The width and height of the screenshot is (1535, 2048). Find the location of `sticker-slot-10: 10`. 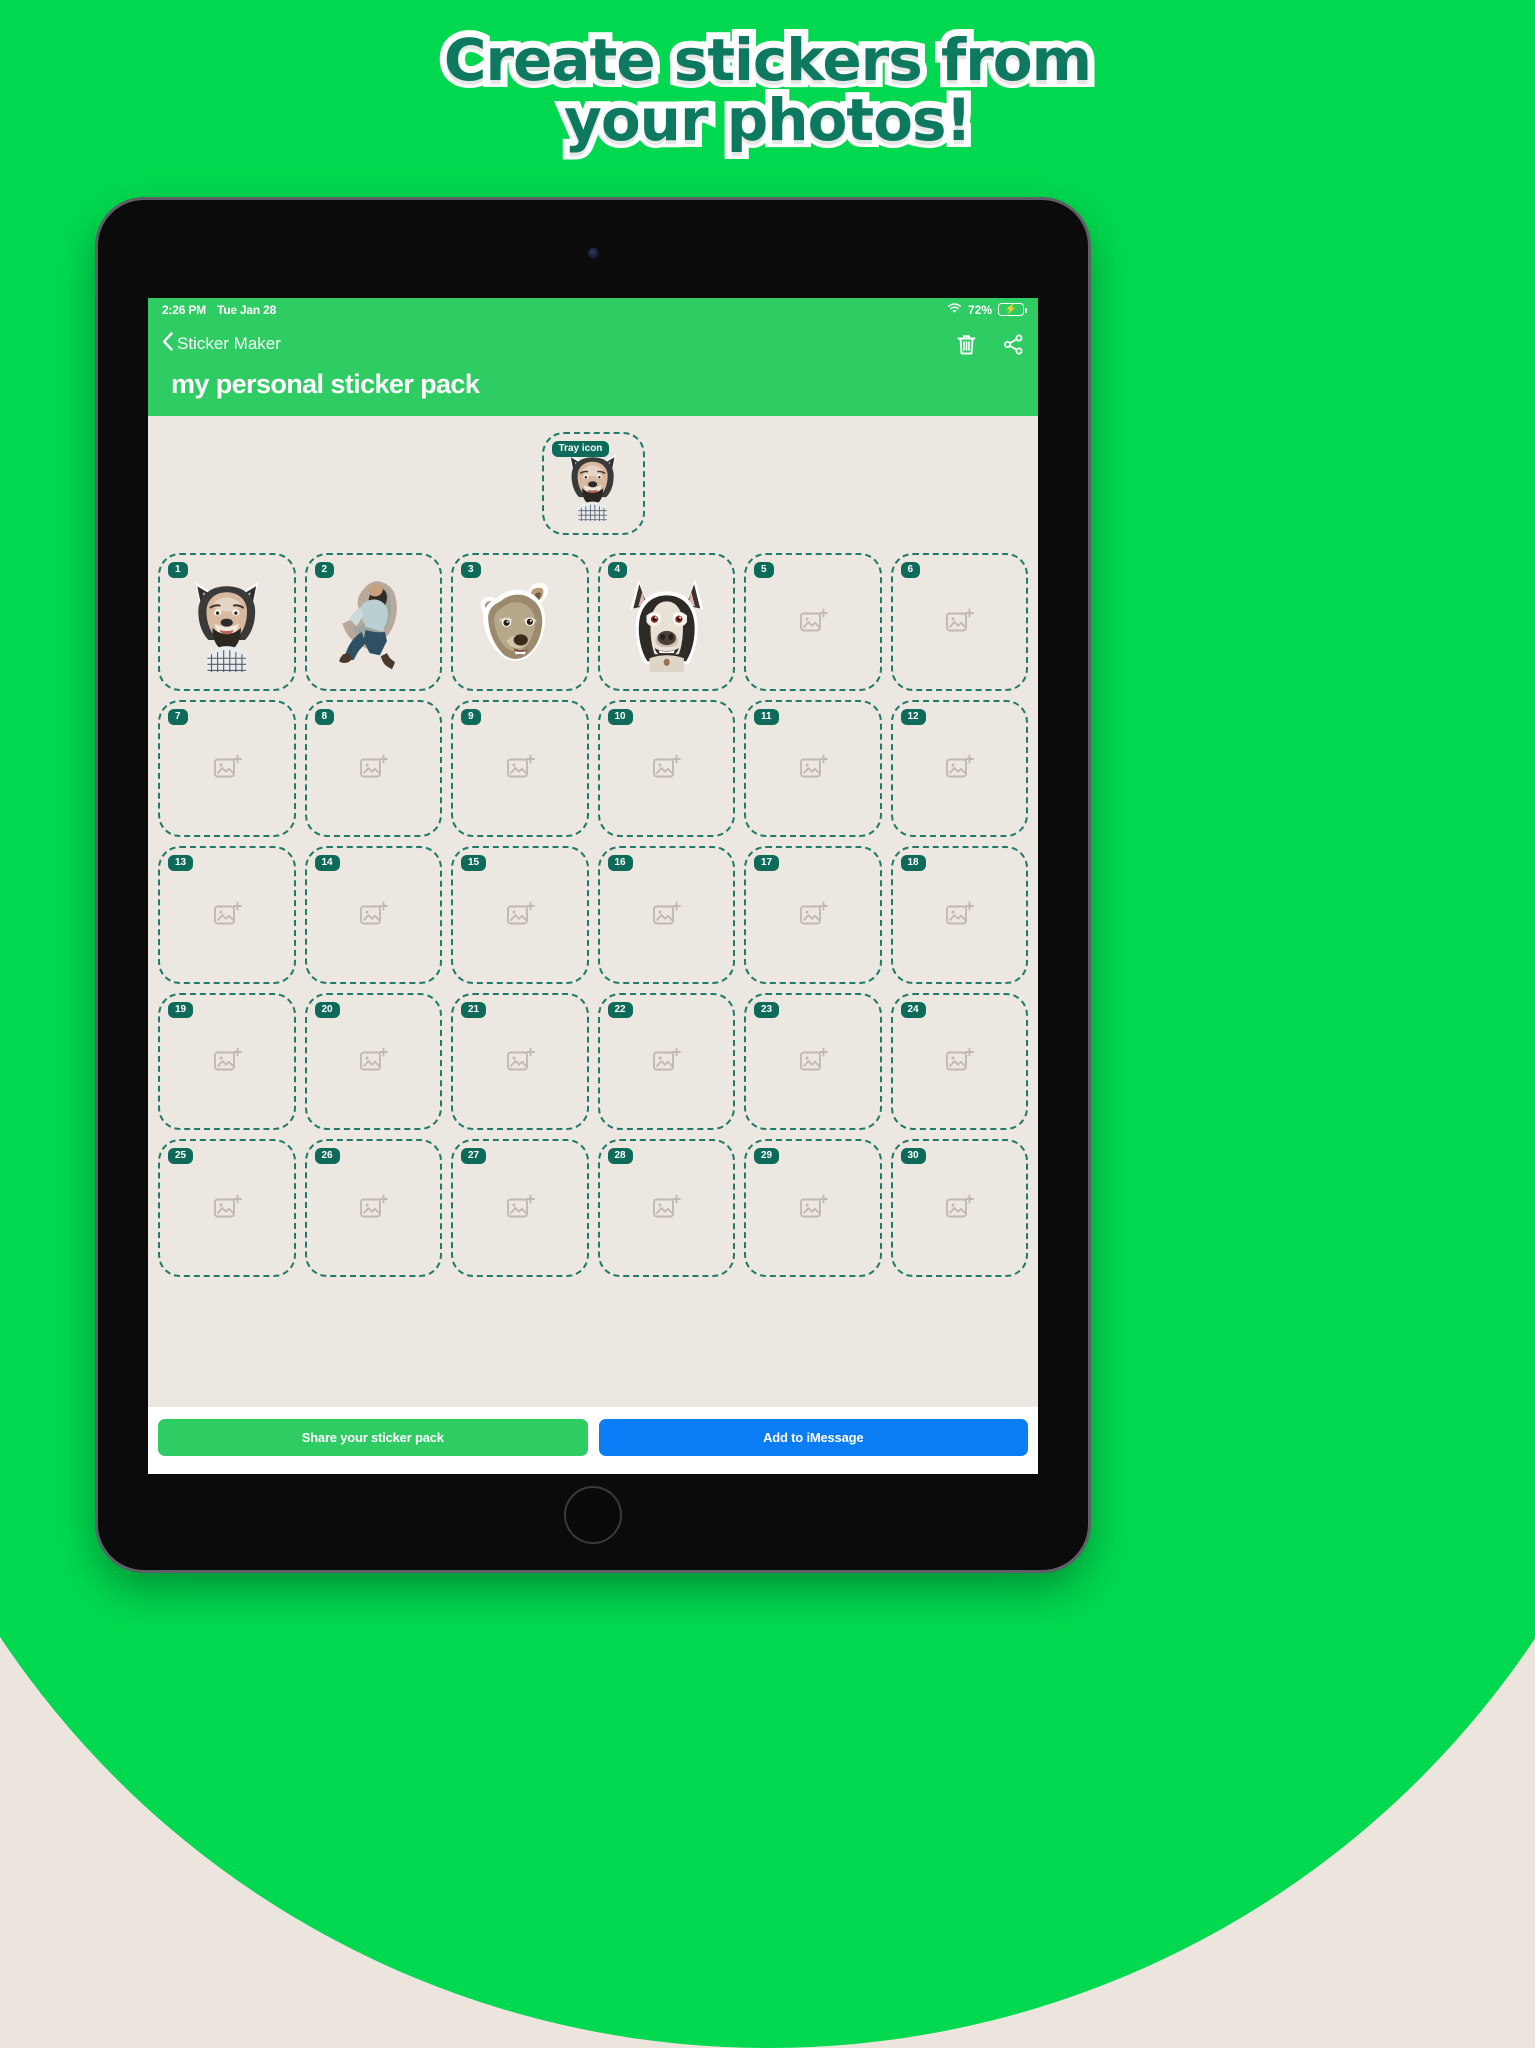

sticker-slot-10: 10 is located at coordinates (666, 768).